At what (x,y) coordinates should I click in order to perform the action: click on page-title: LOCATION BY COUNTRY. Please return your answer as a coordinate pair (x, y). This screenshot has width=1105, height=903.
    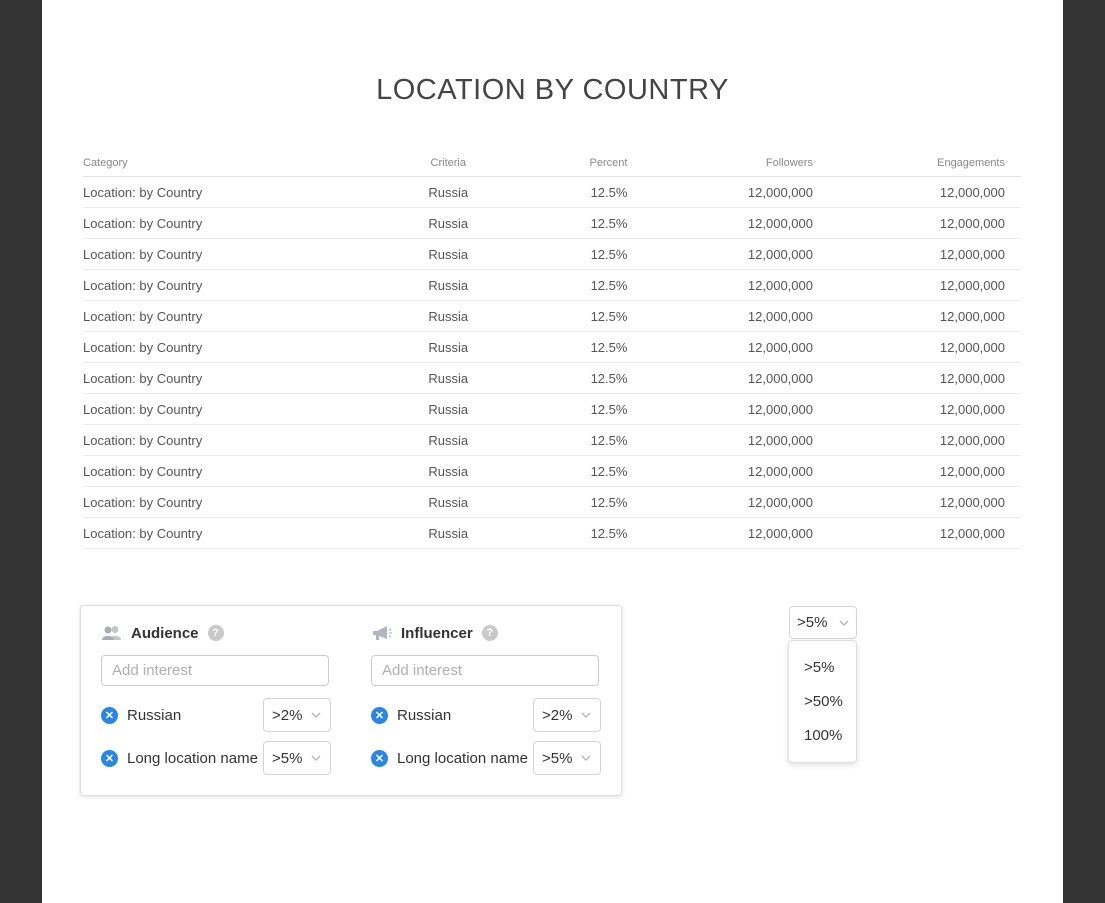
    Looking at the image, I should click on (552, 90).